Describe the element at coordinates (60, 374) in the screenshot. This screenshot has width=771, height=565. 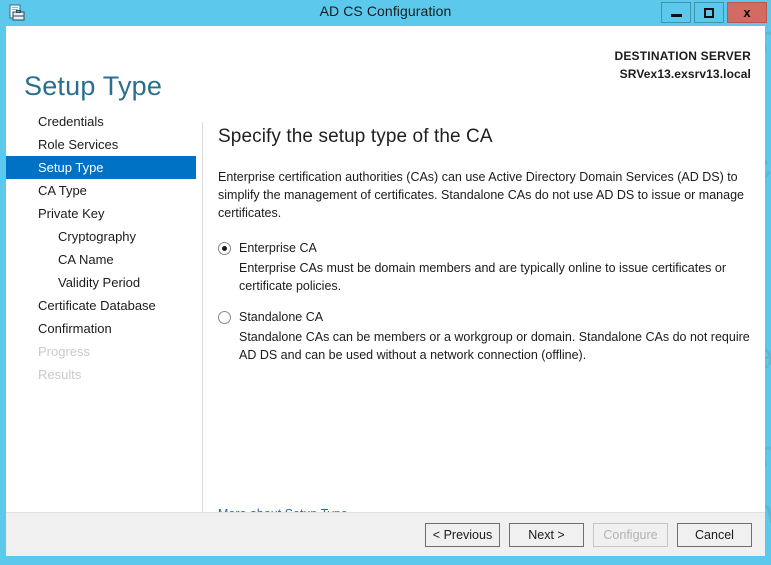
I see `sidebar-item-results: Results` at that location.